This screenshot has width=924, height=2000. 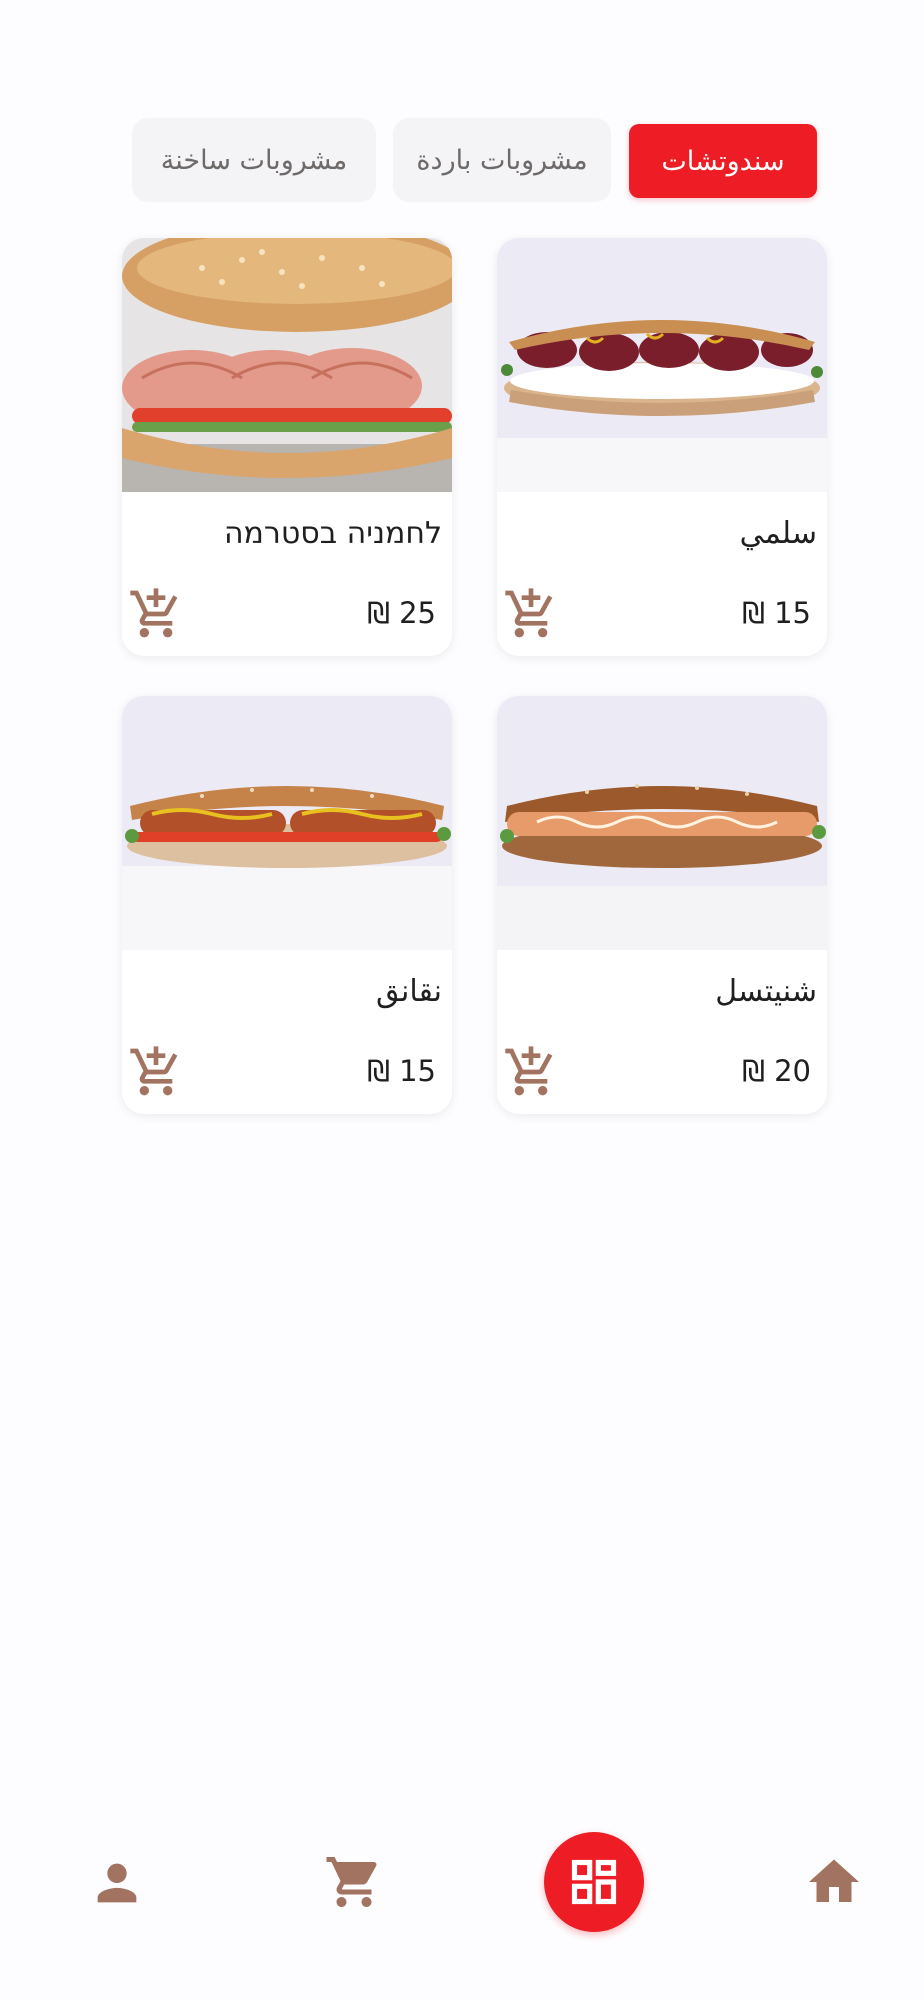 I want to click on home-icon, so click(x=834, y=1880).